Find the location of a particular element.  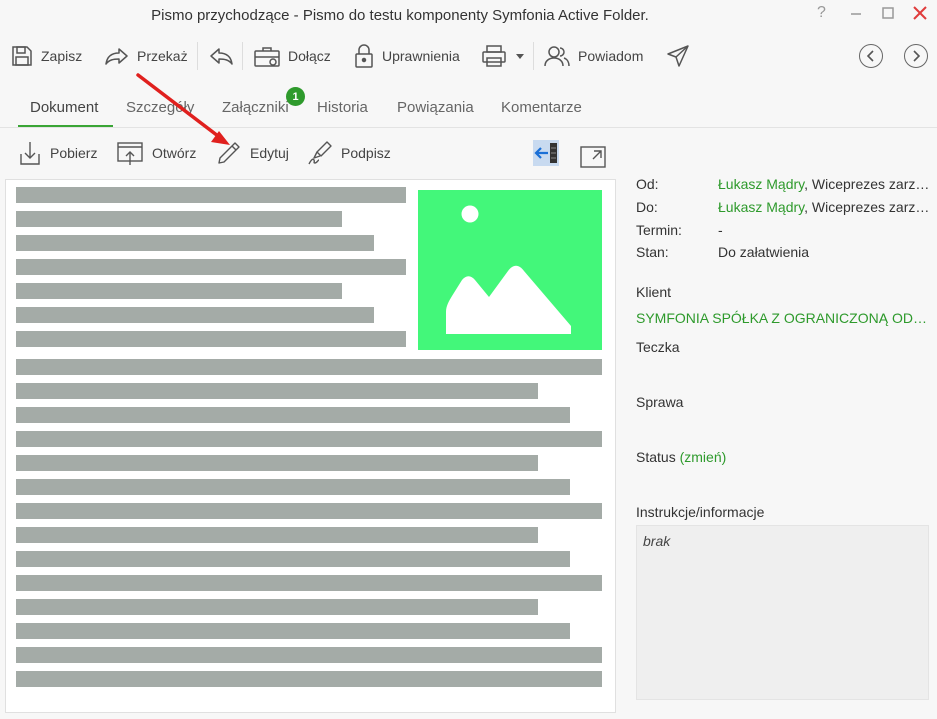

arrow-left-to-bar-icon is located at coordinates (545, 153).